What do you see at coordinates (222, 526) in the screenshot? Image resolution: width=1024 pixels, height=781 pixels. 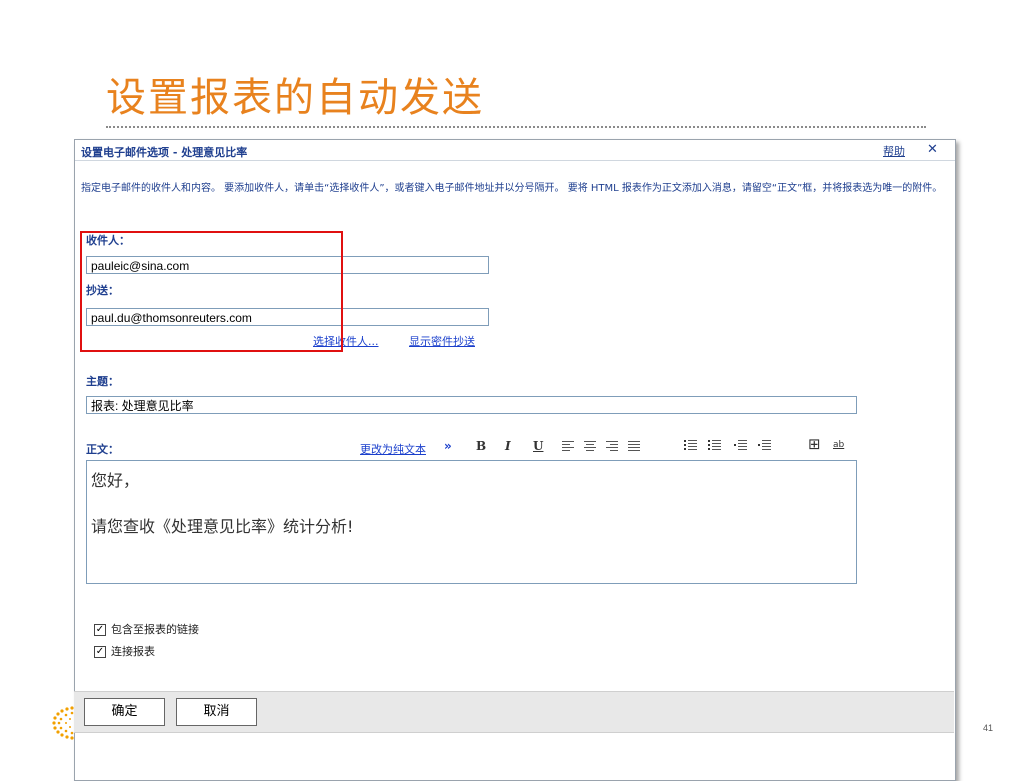 I see `body-line-message: 请您查收《处理意见比率》统计分析!` at bounding box center [222, 526].